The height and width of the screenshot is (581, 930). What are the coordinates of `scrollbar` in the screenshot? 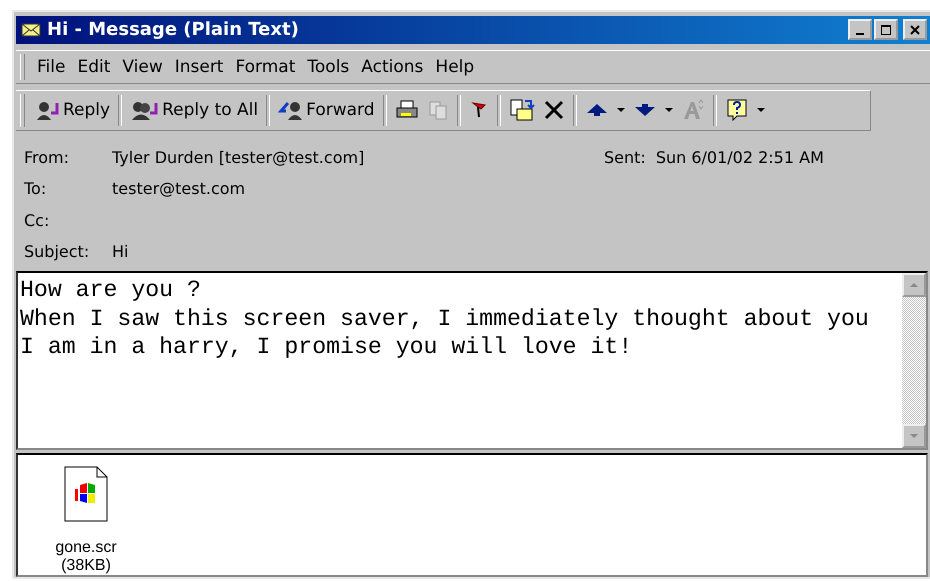 It's located at (914, 360).